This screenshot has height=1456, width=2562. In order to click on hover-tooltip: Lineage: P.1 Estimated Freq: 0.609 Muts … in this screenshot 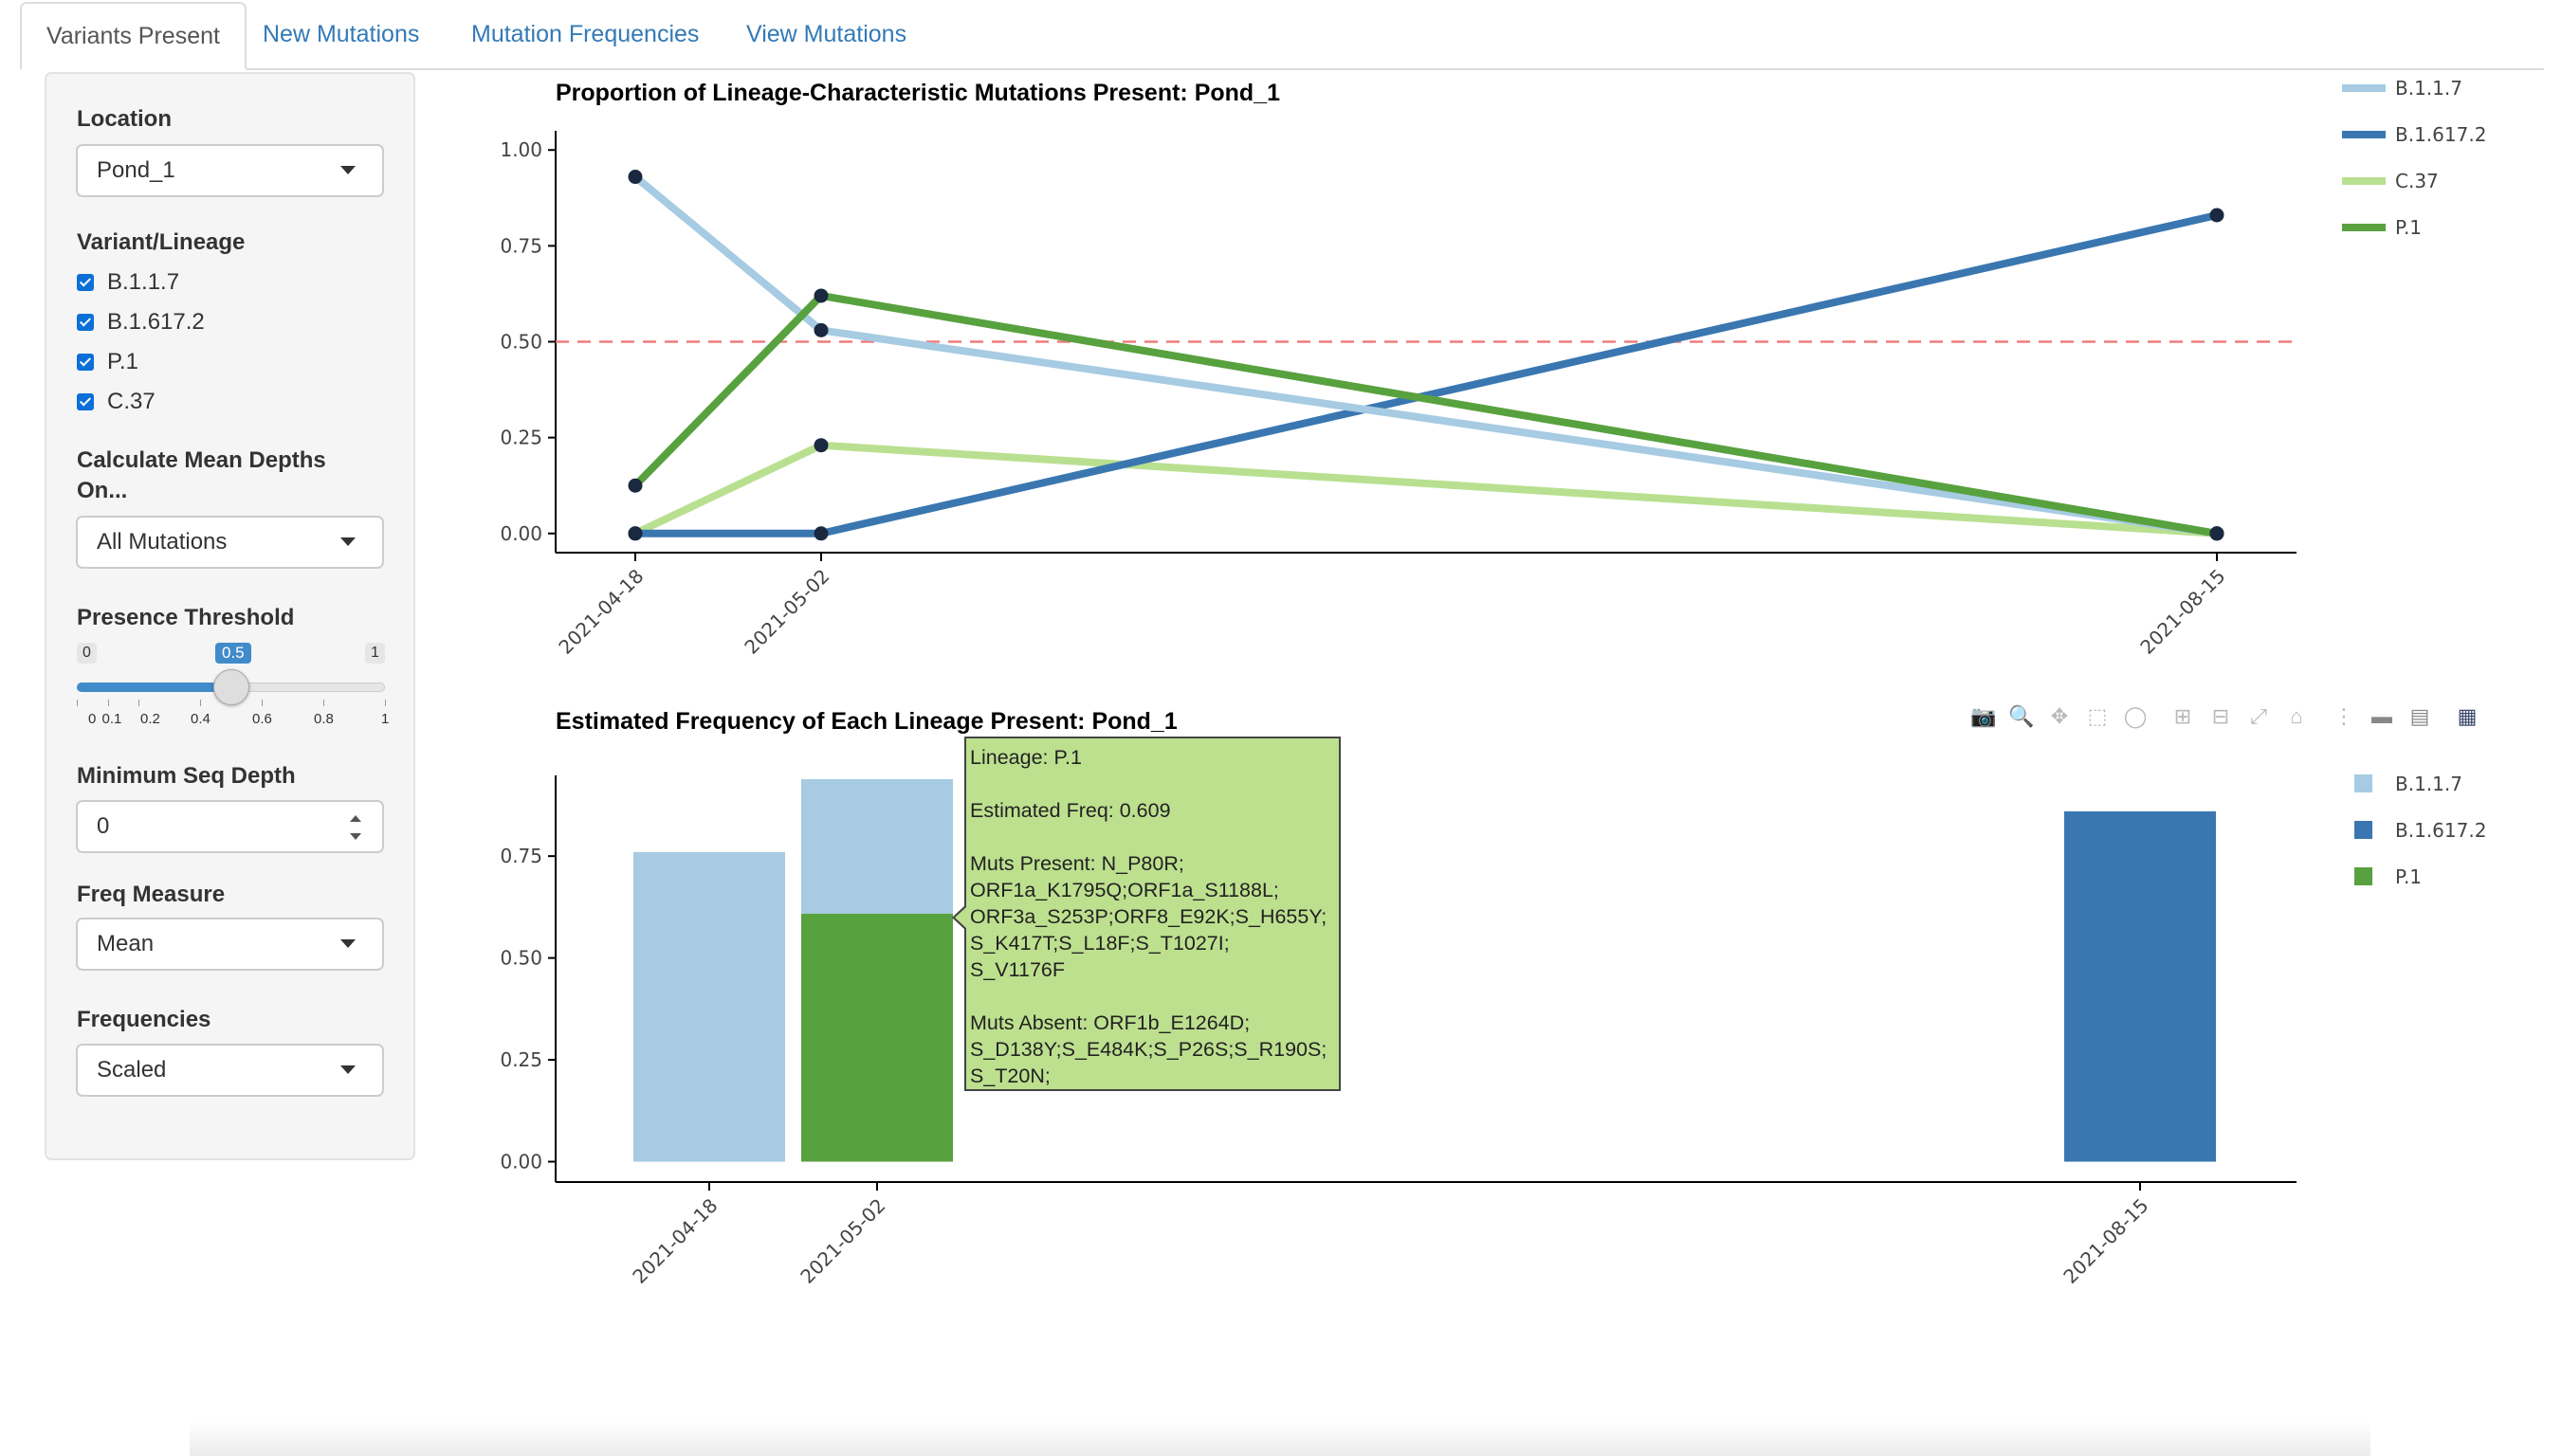, I will do `click(1152, 914)`.